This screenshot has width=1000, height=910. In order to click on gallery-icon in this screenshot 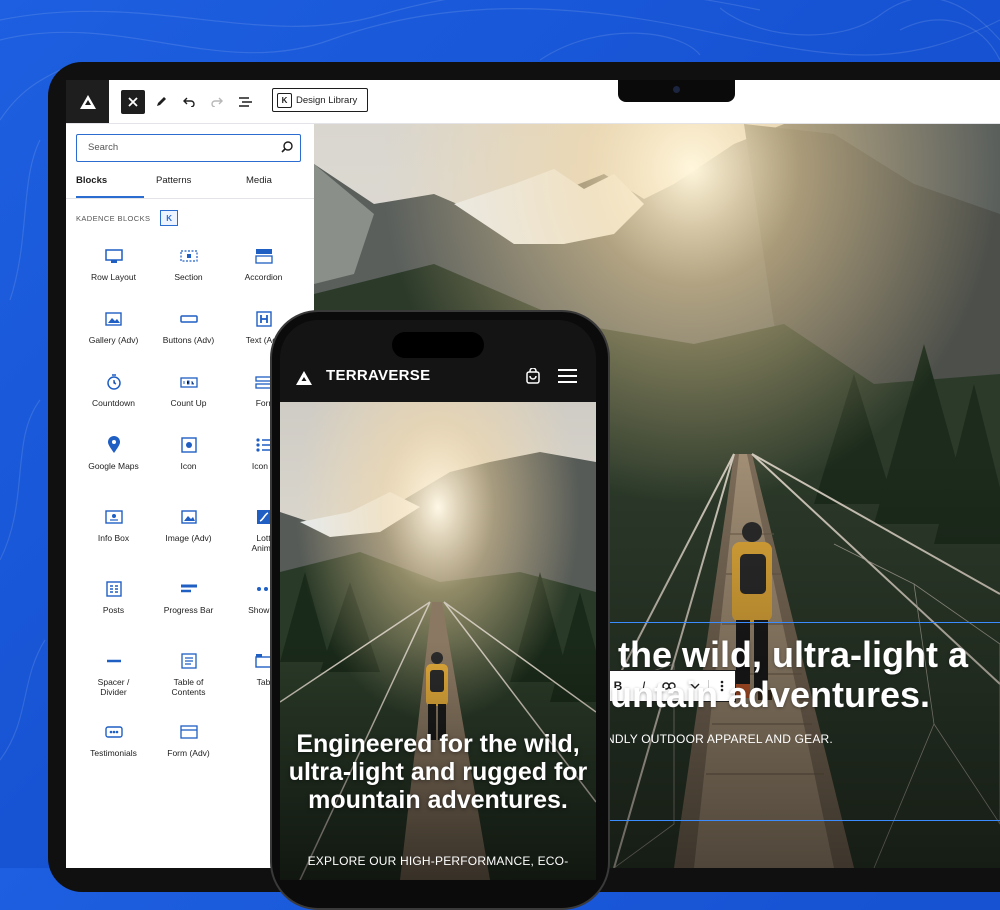, I will do `click(114, 319)`.